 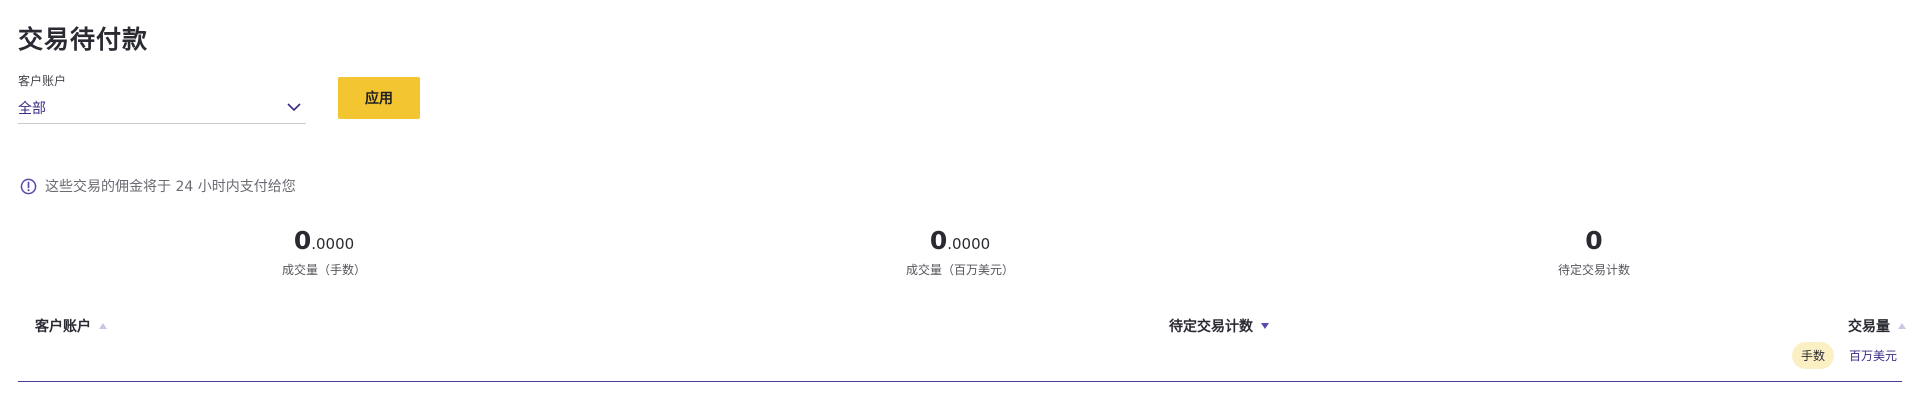 I want to click on column-header-pending-trade-count: 待定交易计数, so click(x=1219, y=326).